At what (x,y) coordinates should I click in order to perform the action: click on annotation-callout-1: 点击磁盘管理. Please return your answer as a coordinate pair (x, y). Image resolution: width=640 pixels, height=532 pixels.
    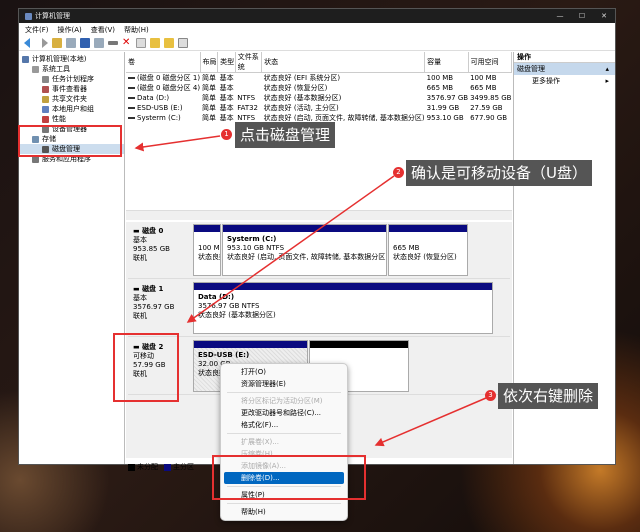
    Looking at the image, I should click on (285, 135).